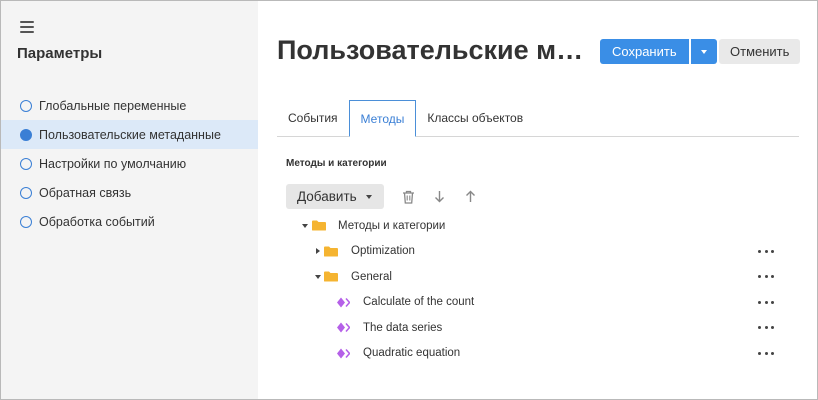 Image resolution: width=818 pixels, height=400 pixels. Describe the element at coordinates (113, 163) in the screenshot. I see `sidebar-item-label: Настройки по умолчанию` at that location.